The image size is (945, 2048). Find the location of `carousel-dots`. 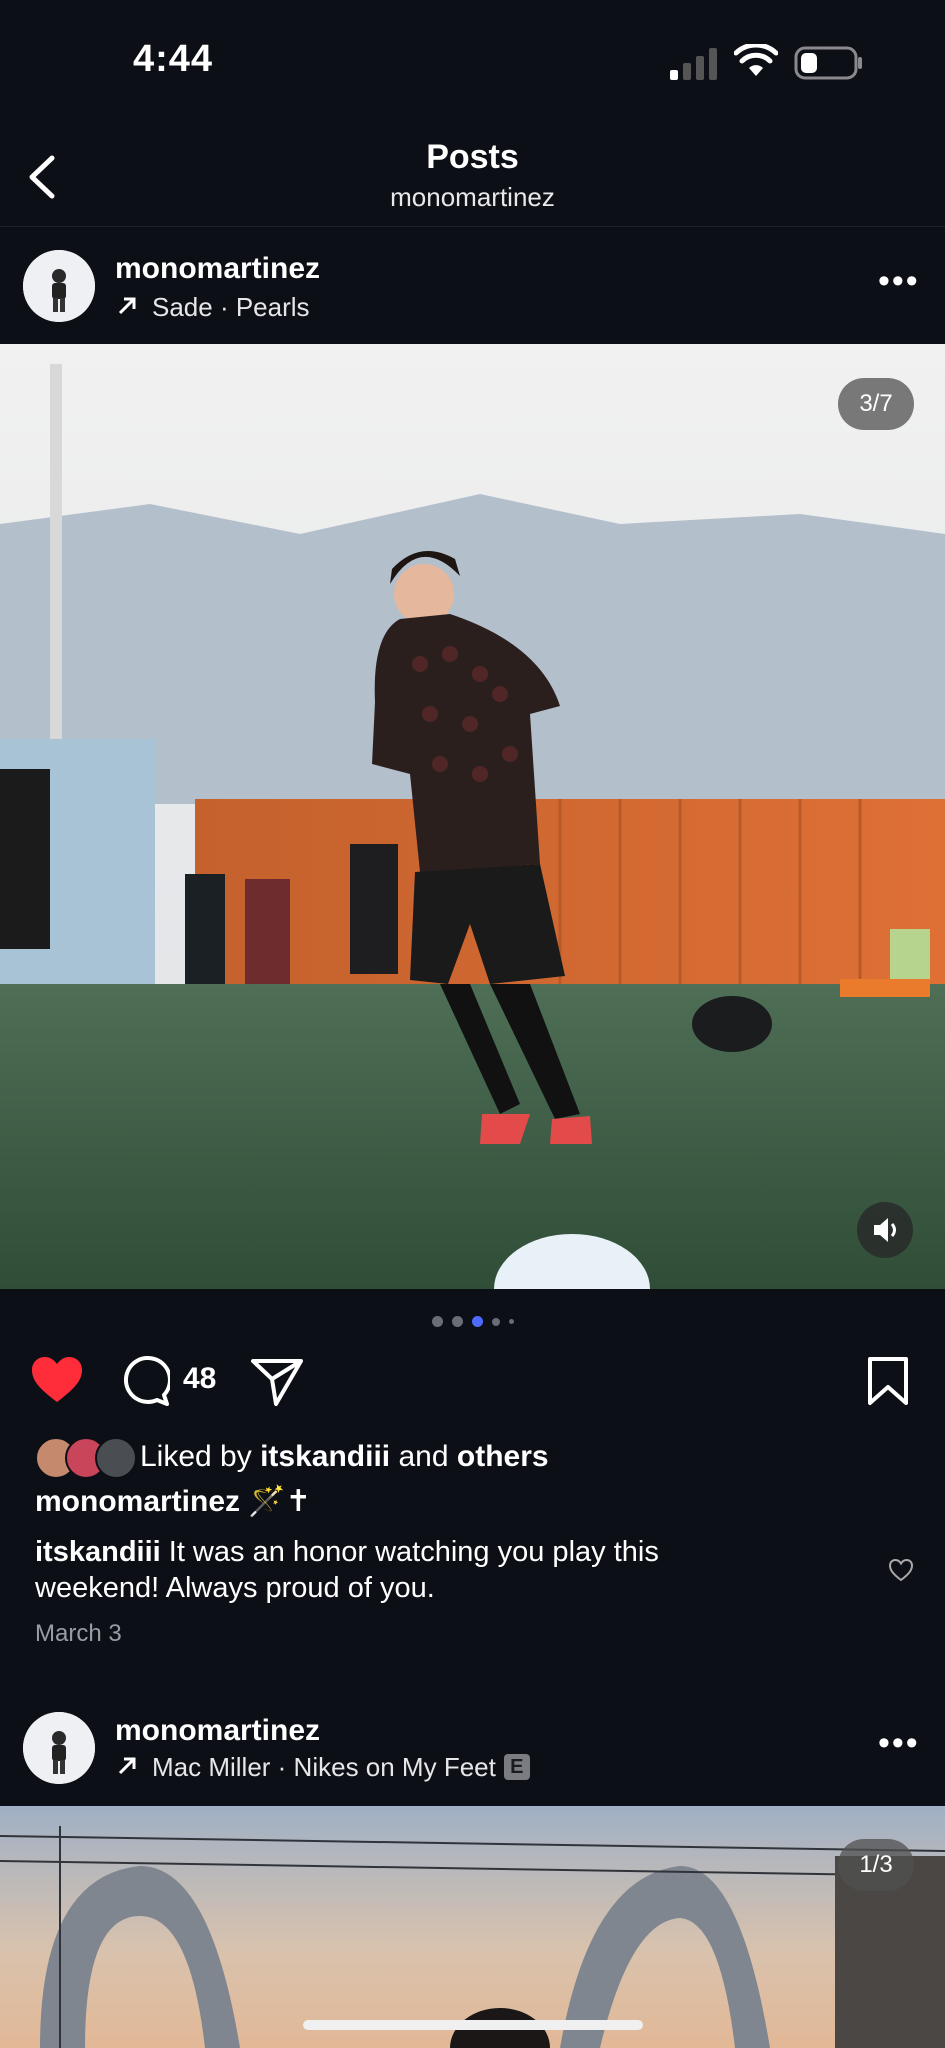

carousel-dots is located at coordinates (472, 1321).